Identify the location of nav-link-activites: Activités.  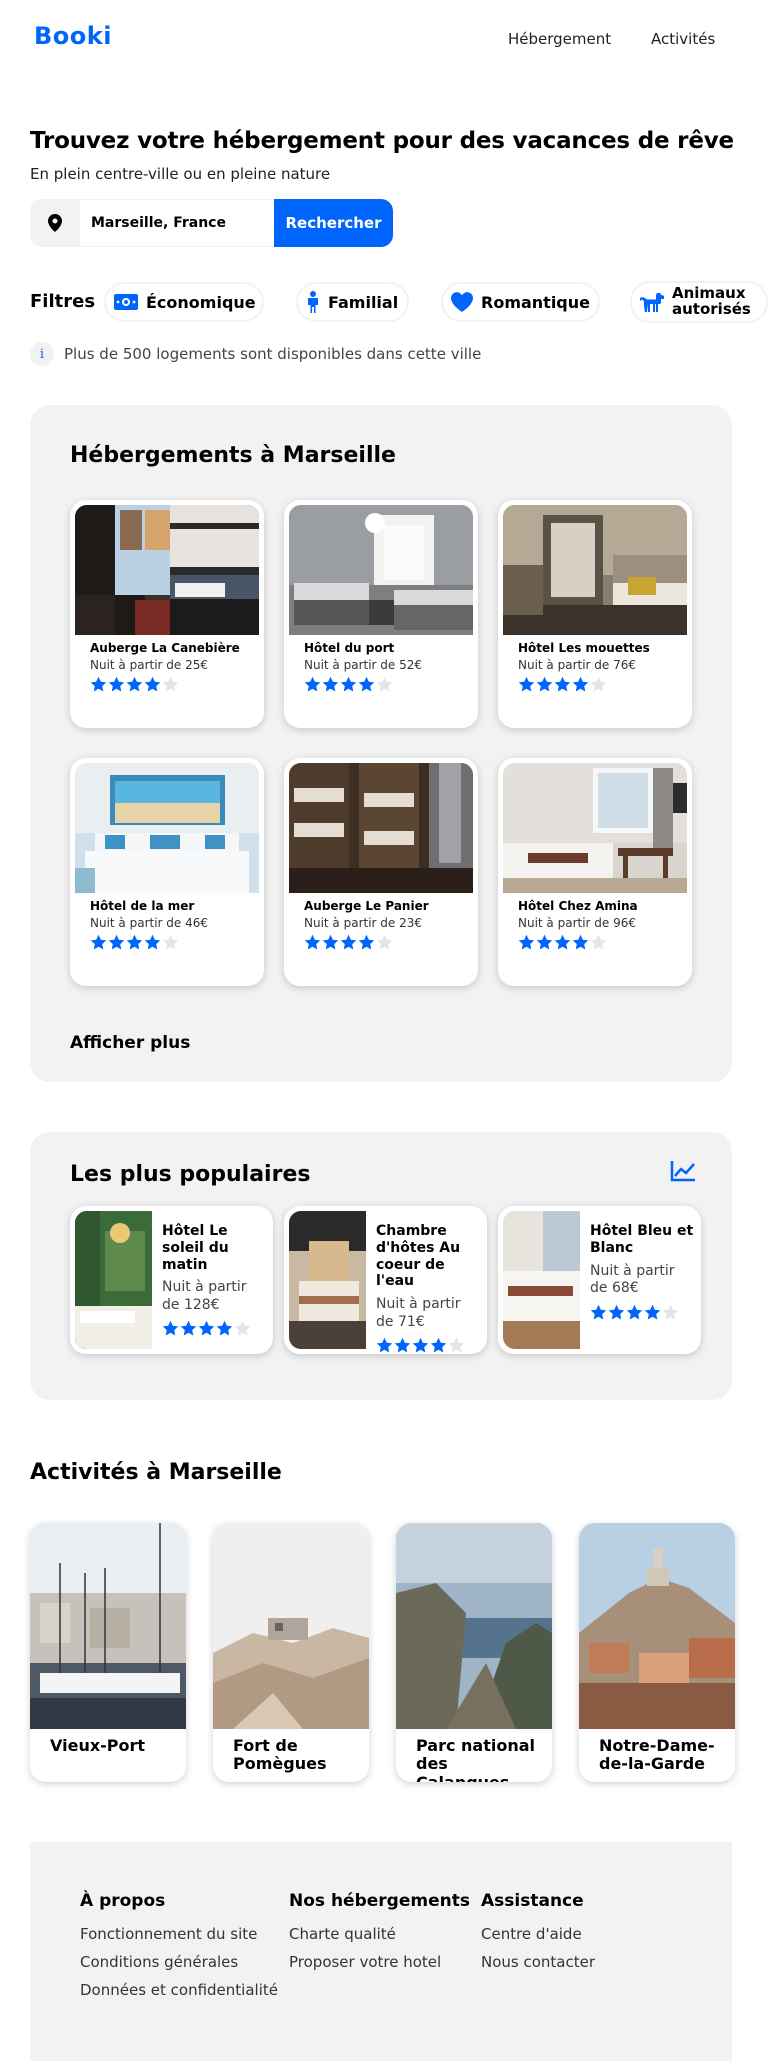
(683, 39).